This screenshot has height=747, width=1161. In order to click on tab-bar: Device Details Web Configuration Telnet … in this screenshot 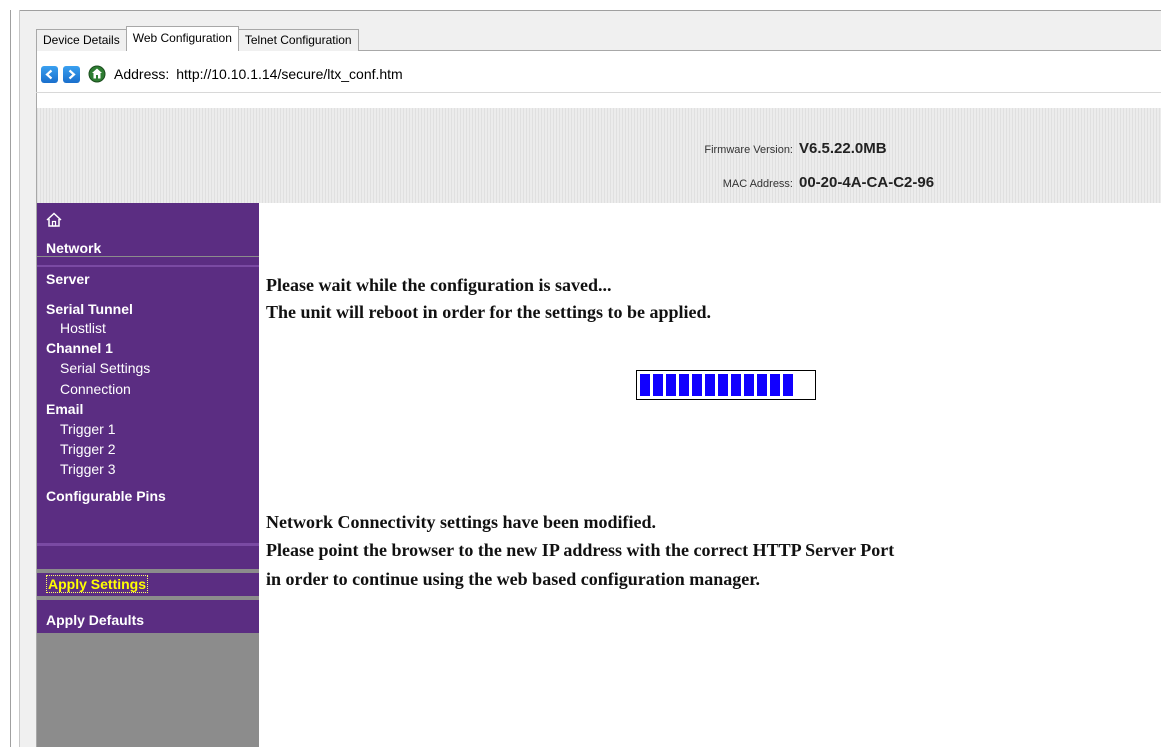, I will do `click(197, 38)`.